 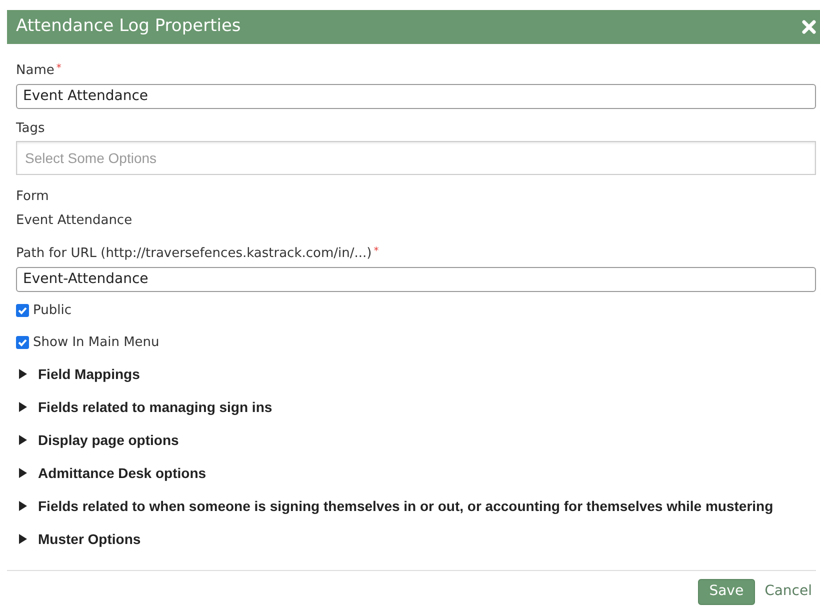 What do you see at coordinates (416, 279) in the screenshot?
I see `text-field: Event-Attendance` at bounding box center [416, 279].